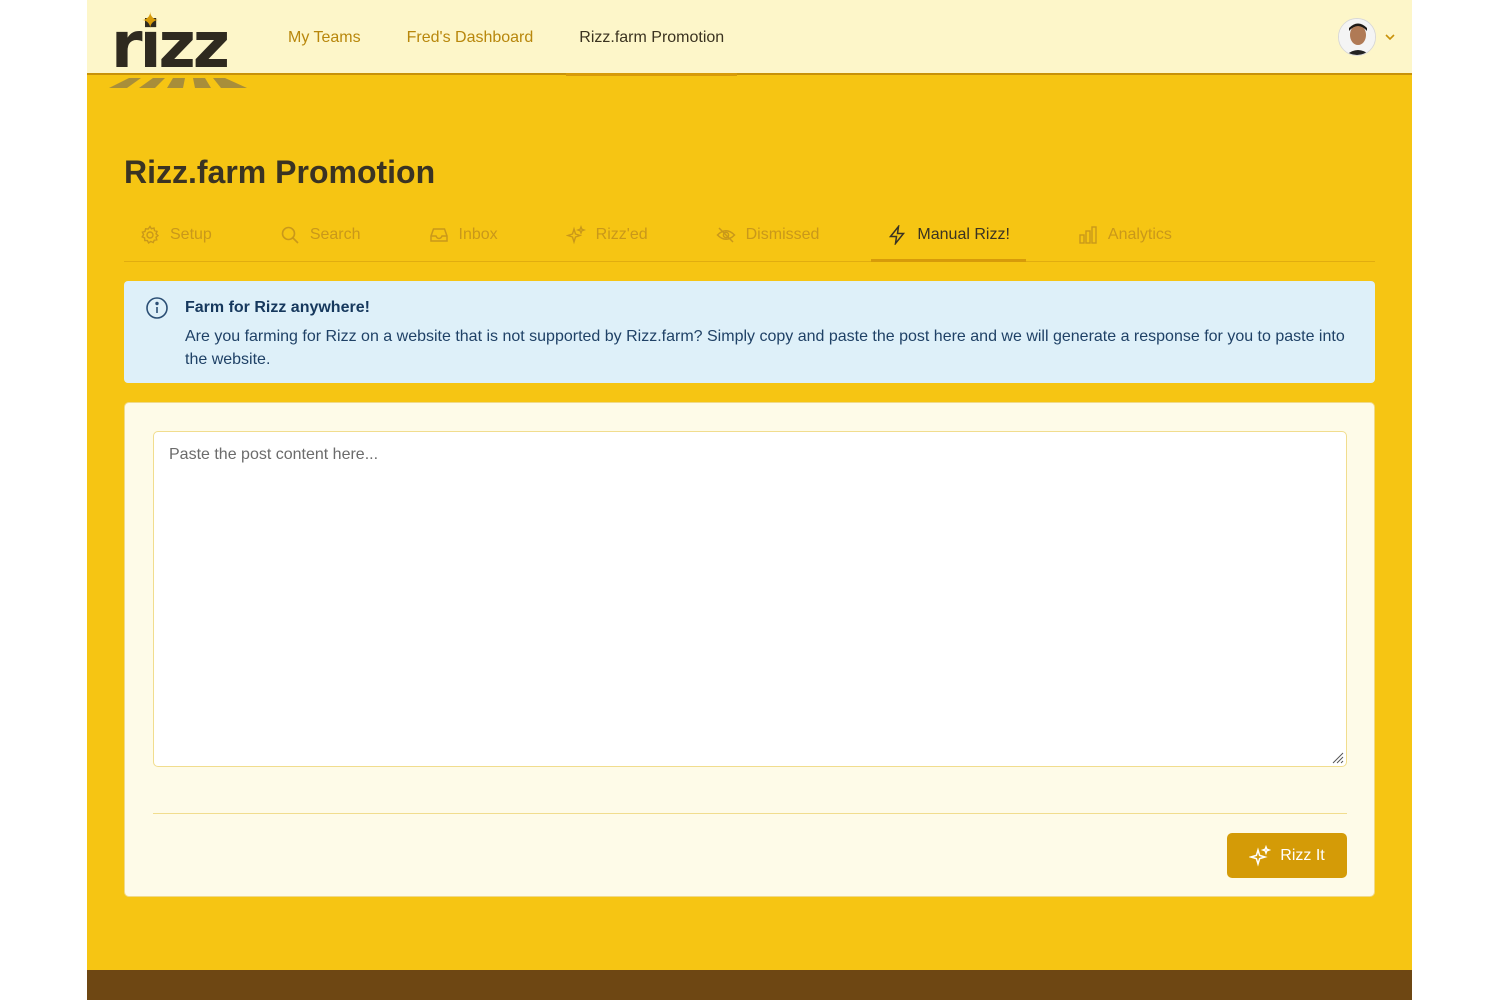  I want to click on bar-chart-icon, so click(1088, 234).